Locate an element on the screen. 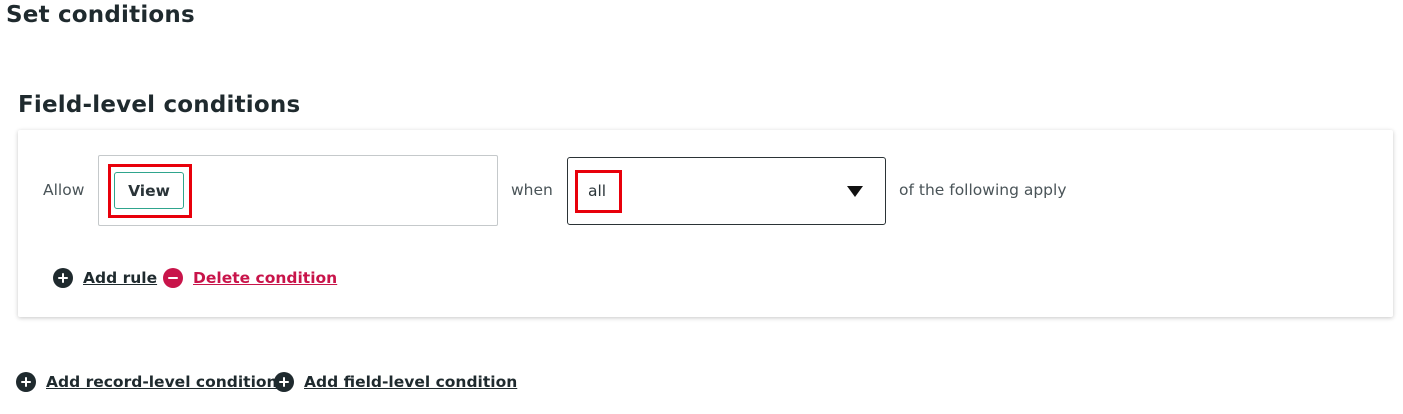 The height and width of the screenshot is (414, 1403). allow-label: Allow is located at coordinates (64, 190).